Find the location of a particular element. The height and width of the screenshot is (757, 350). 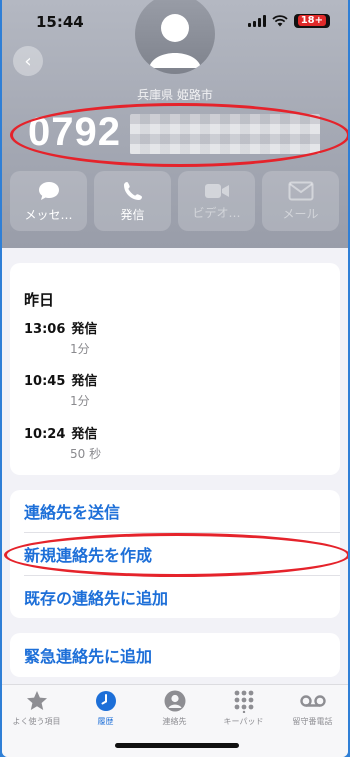

tab-keypad: キーパッド is located at coordinates (243, 708).